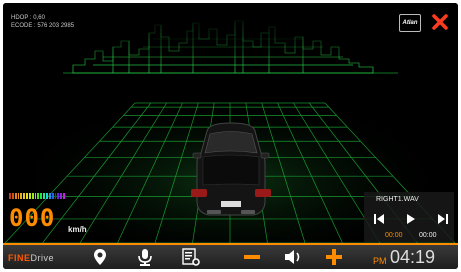  I want to click on play-button, so click(411, 219).